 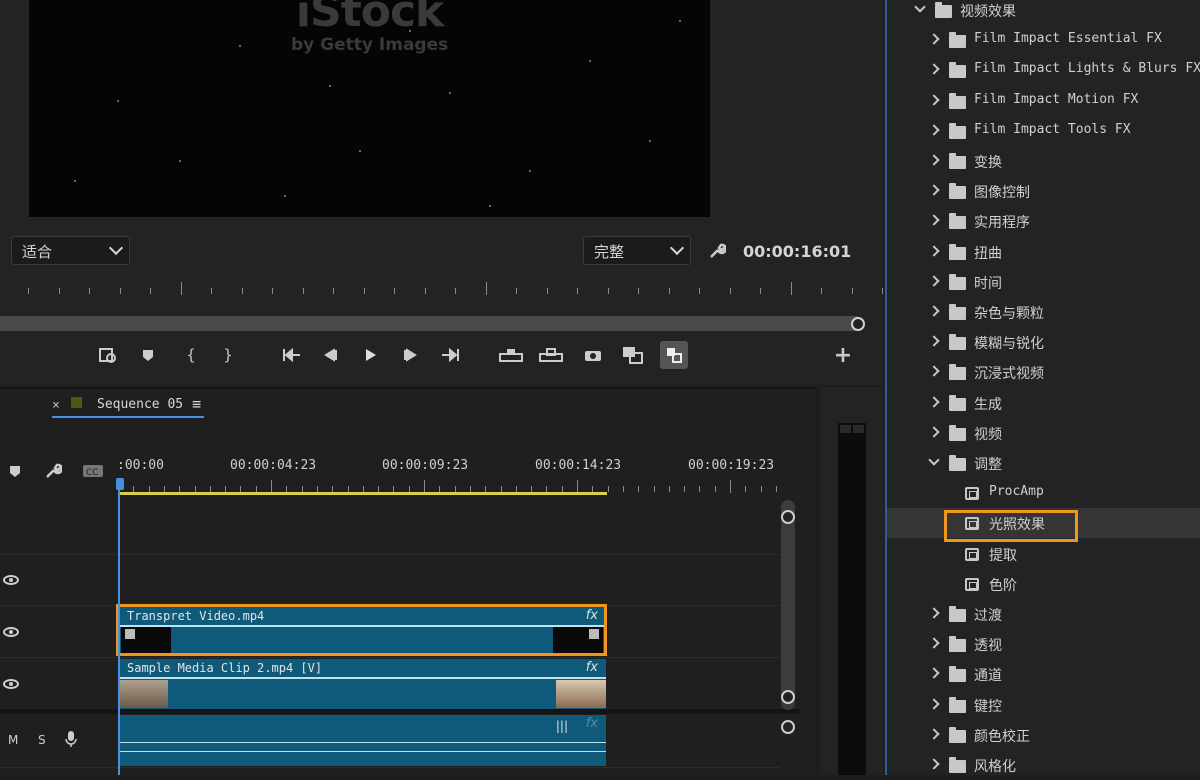 What do you see at coordinates (788, 727) in the screenshot?
I see `audio-scroll-handle` at bounding box center [788, 727].